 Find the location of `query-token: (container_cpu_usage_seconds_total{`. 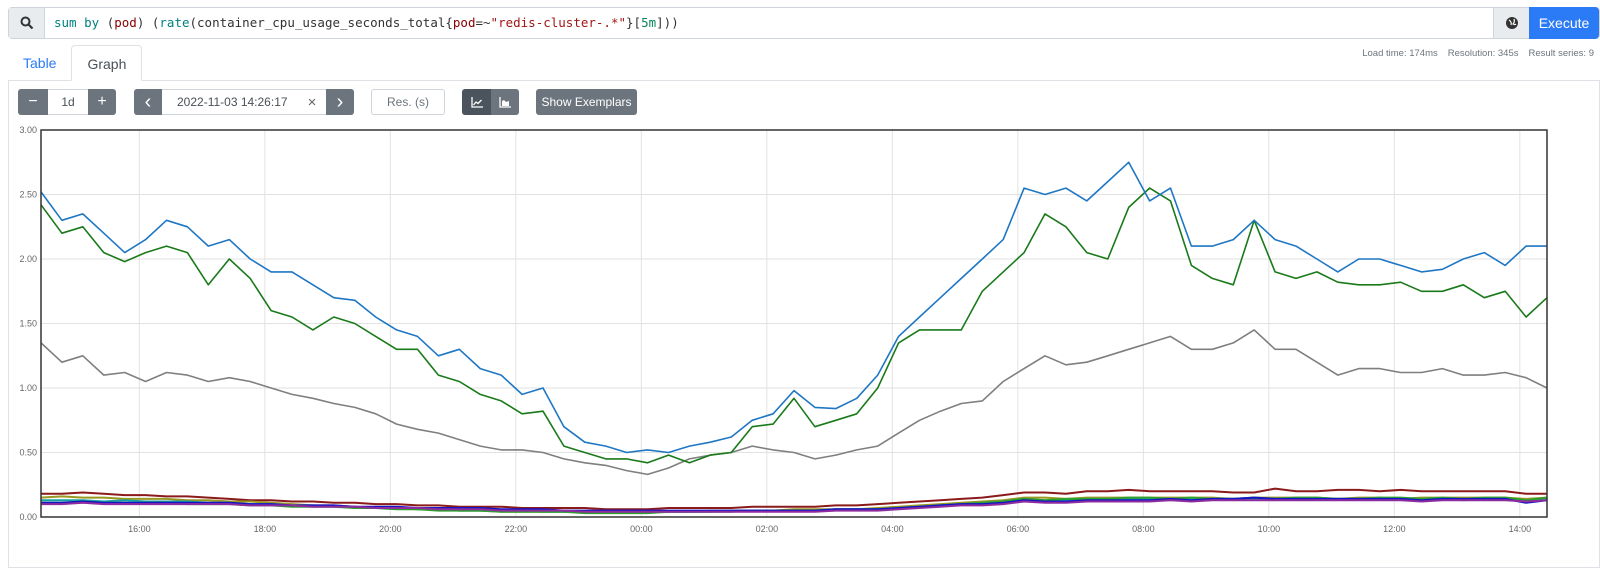

query-token: (container_cpu_usage_seconds_total{ is located at coordinates (321, 22).